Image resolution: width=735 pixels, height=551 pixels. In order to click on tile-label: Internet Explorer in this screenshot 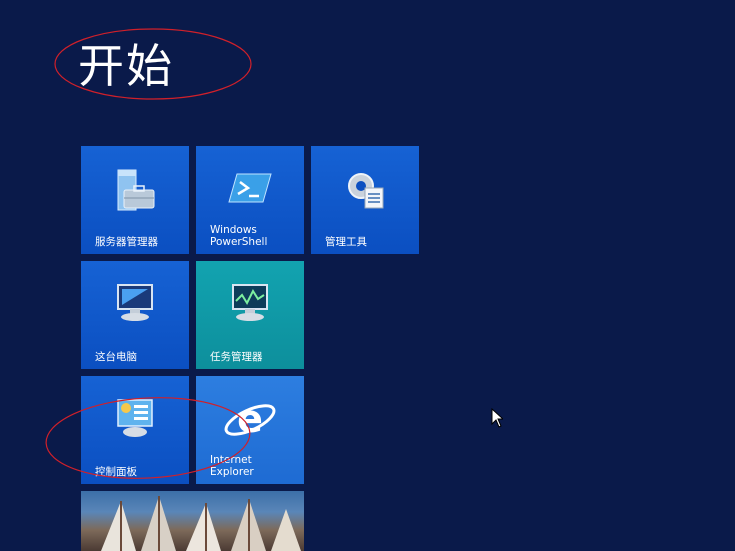, I will do `click(232, 466)`.